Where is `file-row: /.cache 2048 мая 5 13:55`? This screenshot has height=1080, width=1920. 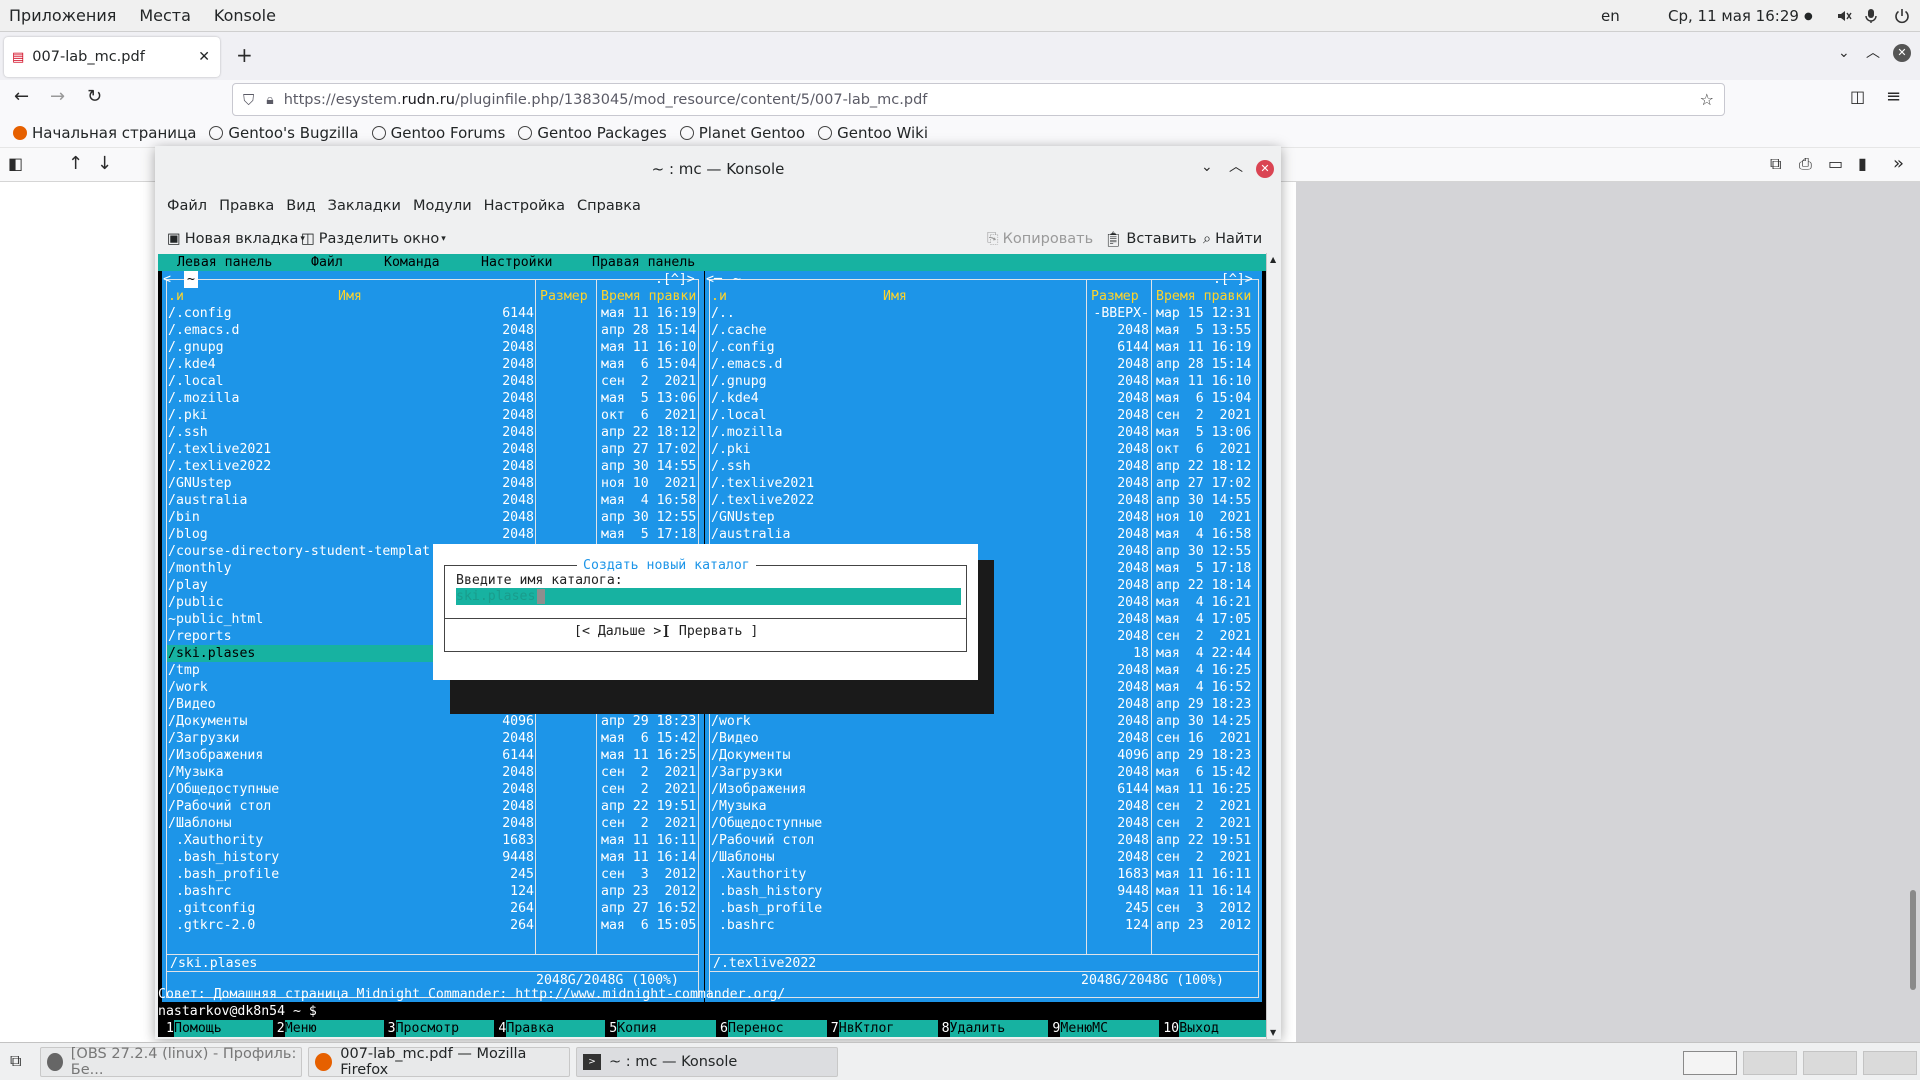 file-row: /.cache 2048 мая 5 13:55 is located at coordinates (983, 330).